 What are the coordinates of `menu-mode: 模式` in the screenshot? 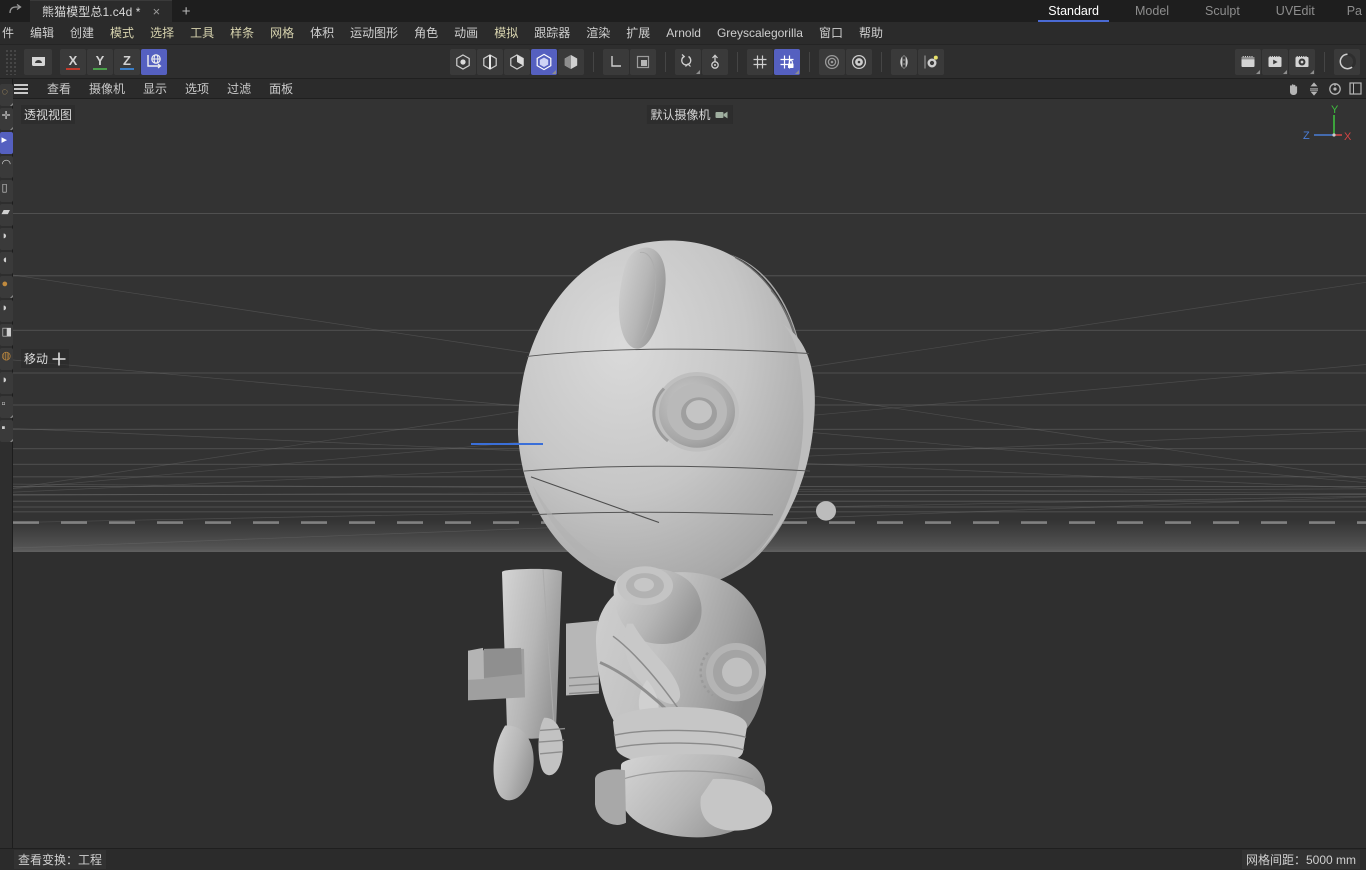 It's located at (122, 33).